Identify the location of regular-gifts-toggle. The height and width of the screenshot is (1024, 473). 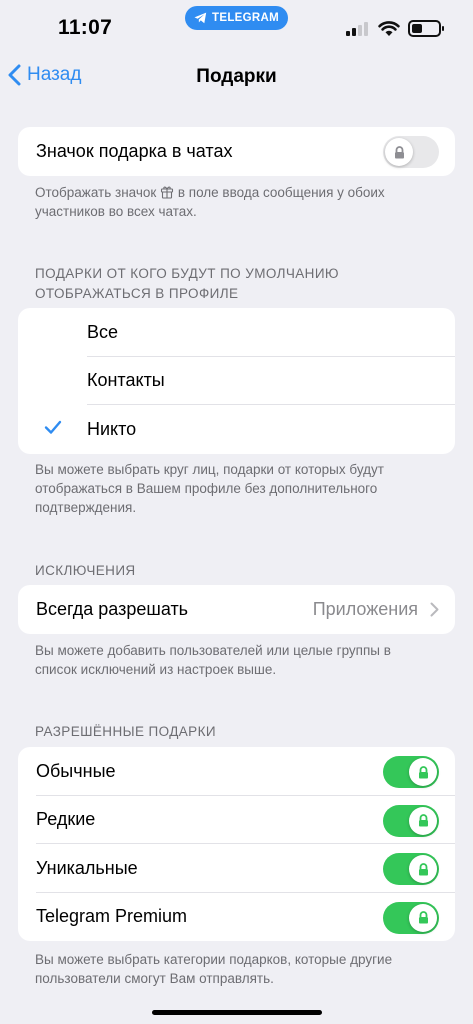
(411, 772).